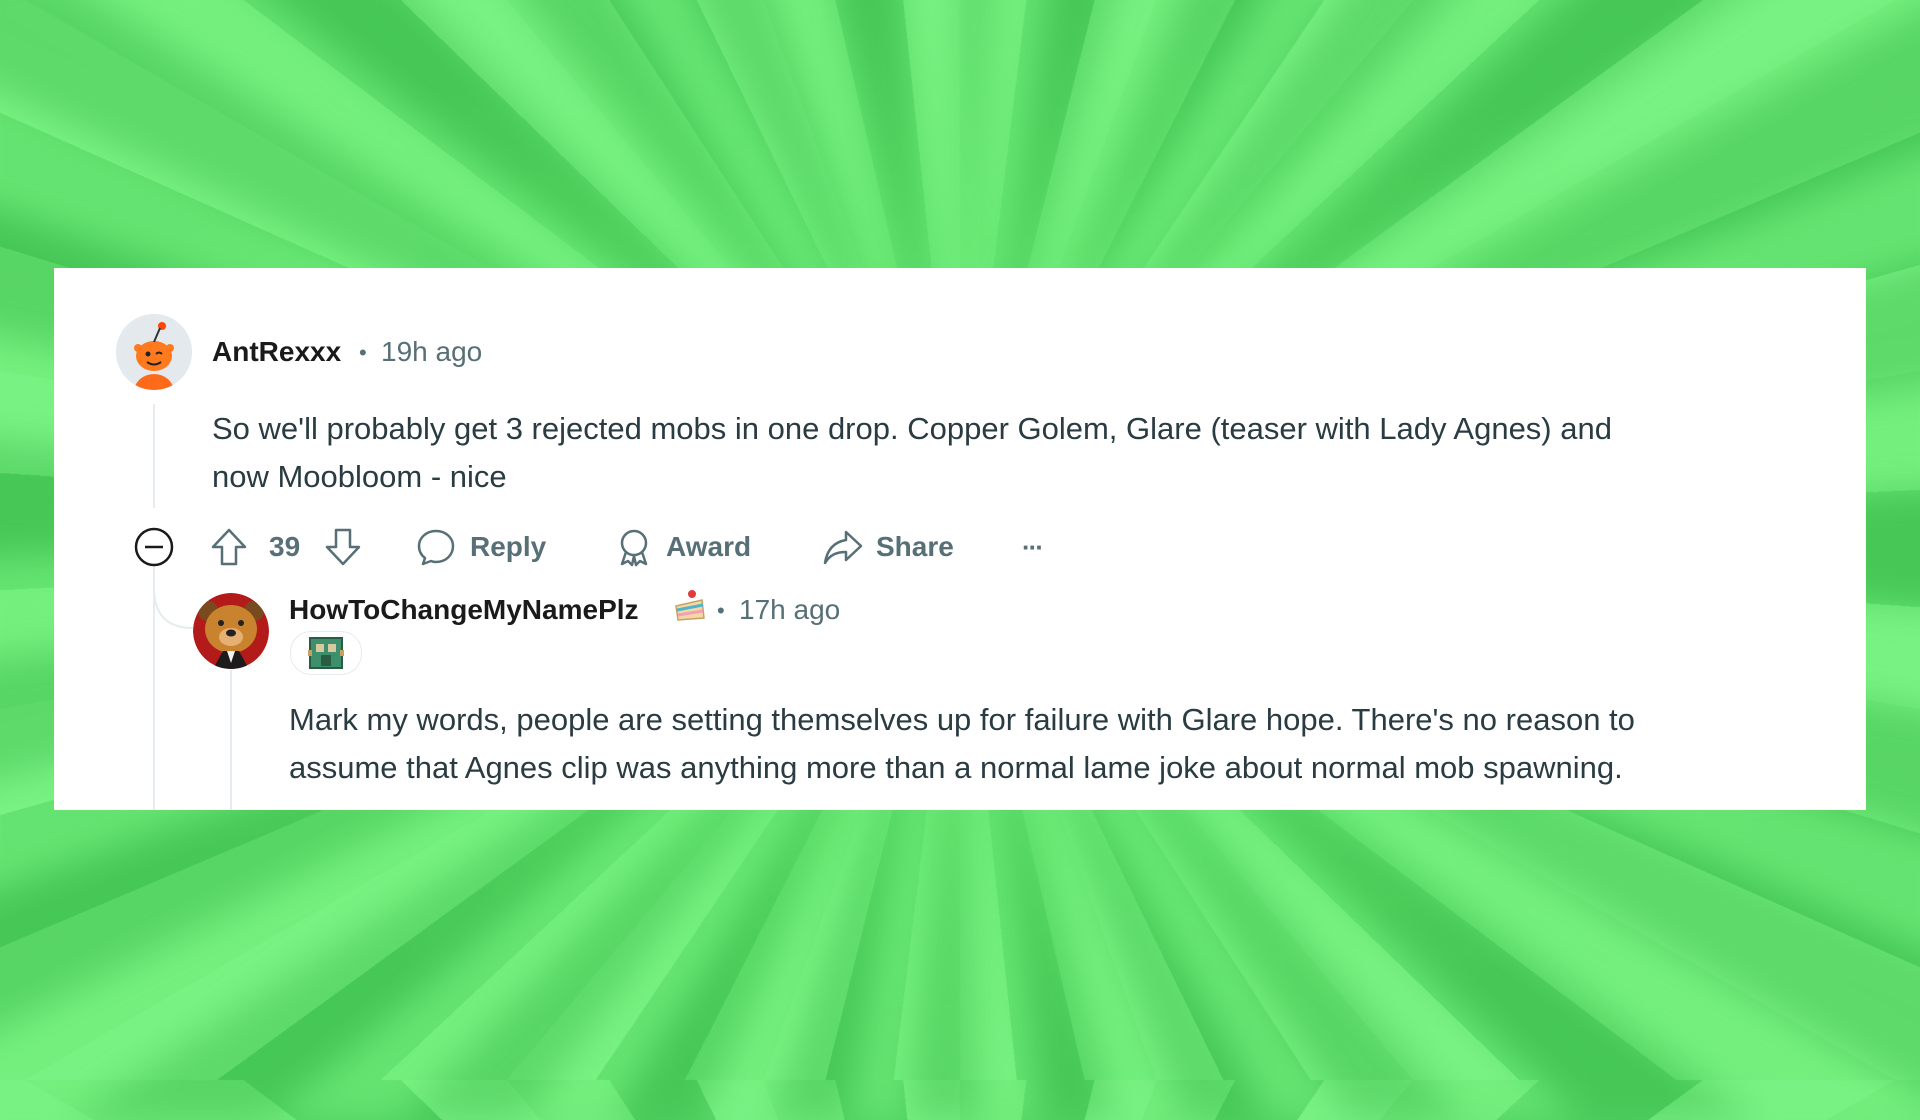 Image resolution: width=1920 pixels, height=1120 pixels. Describe the element at coordinates (464, 610) in the screenshot. I see `comment-author: HowToChangeMyNamePlz` at that location.